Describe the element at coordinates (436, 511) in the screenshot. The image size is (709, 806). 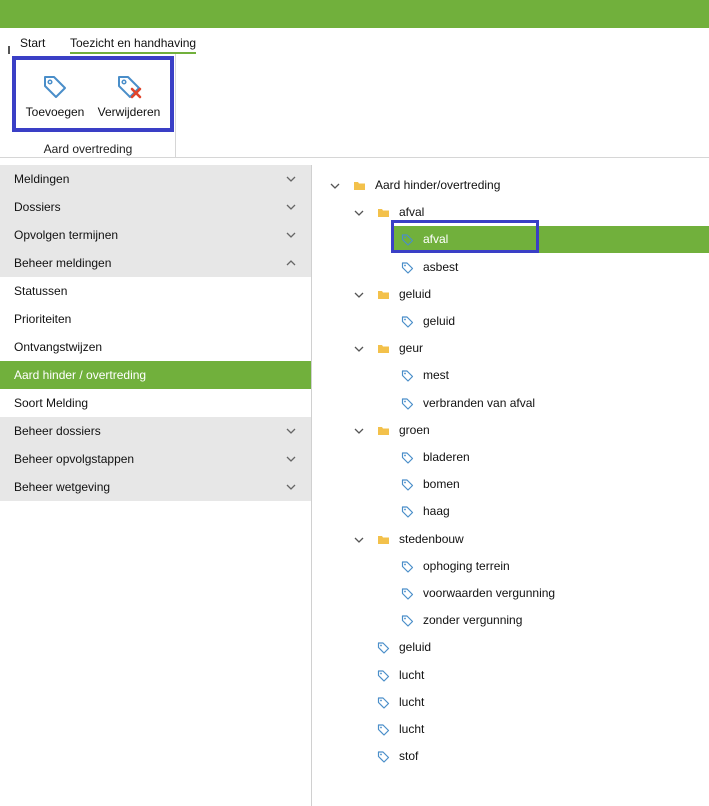
I see `tree-item-label: haag` at that location.